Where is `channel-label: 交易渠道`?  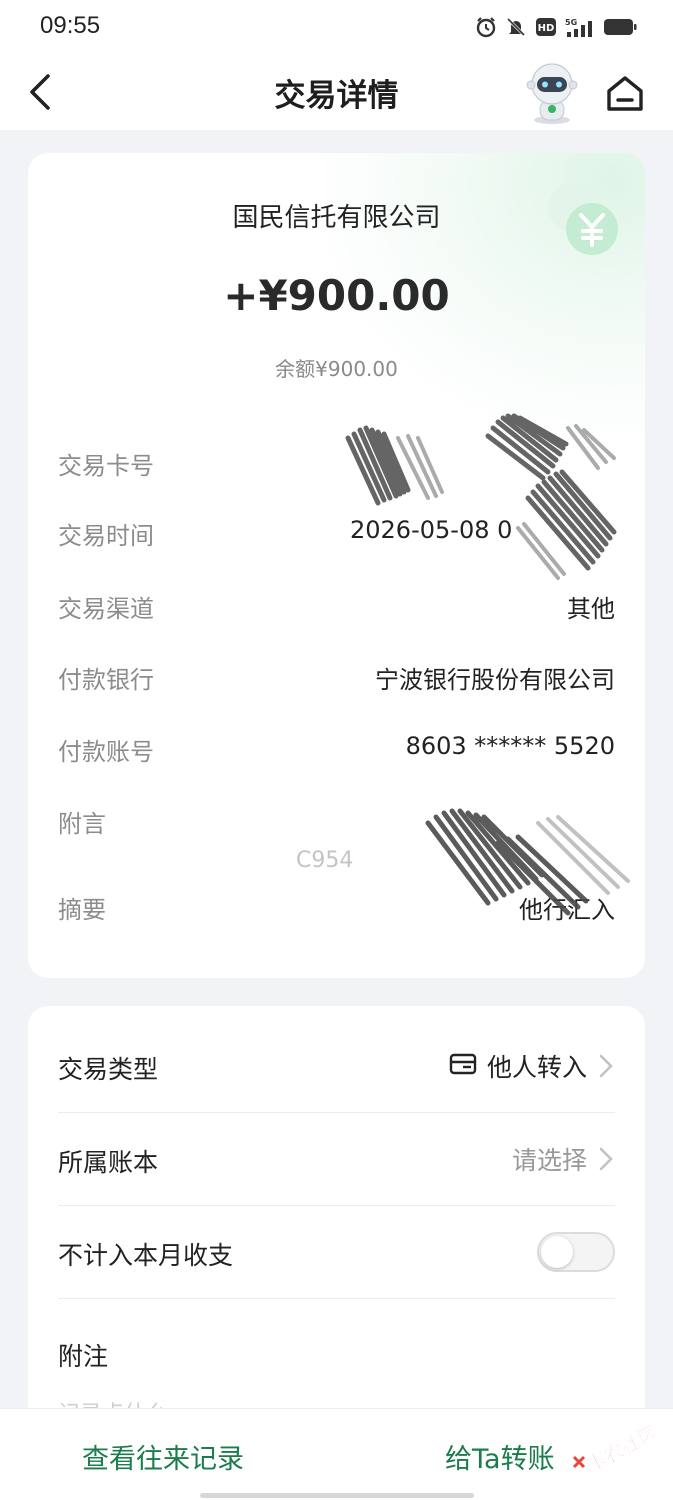 channel-label: 交易渠道 is located at coordinates (106, 609).